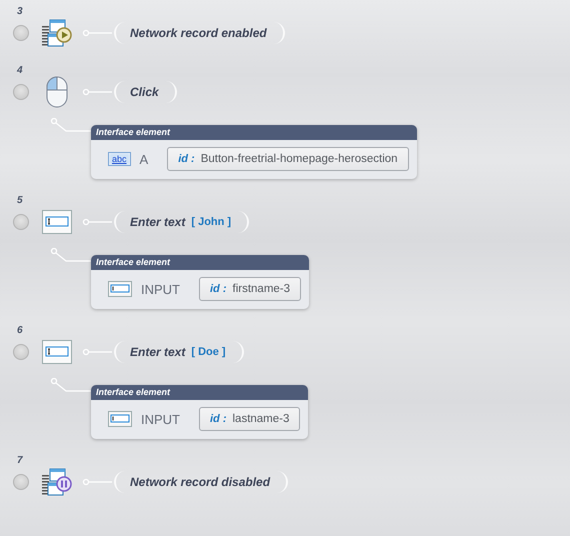 This screenshot has height=536, width=570. I want to click on step-number: 3, so click(20, 11).